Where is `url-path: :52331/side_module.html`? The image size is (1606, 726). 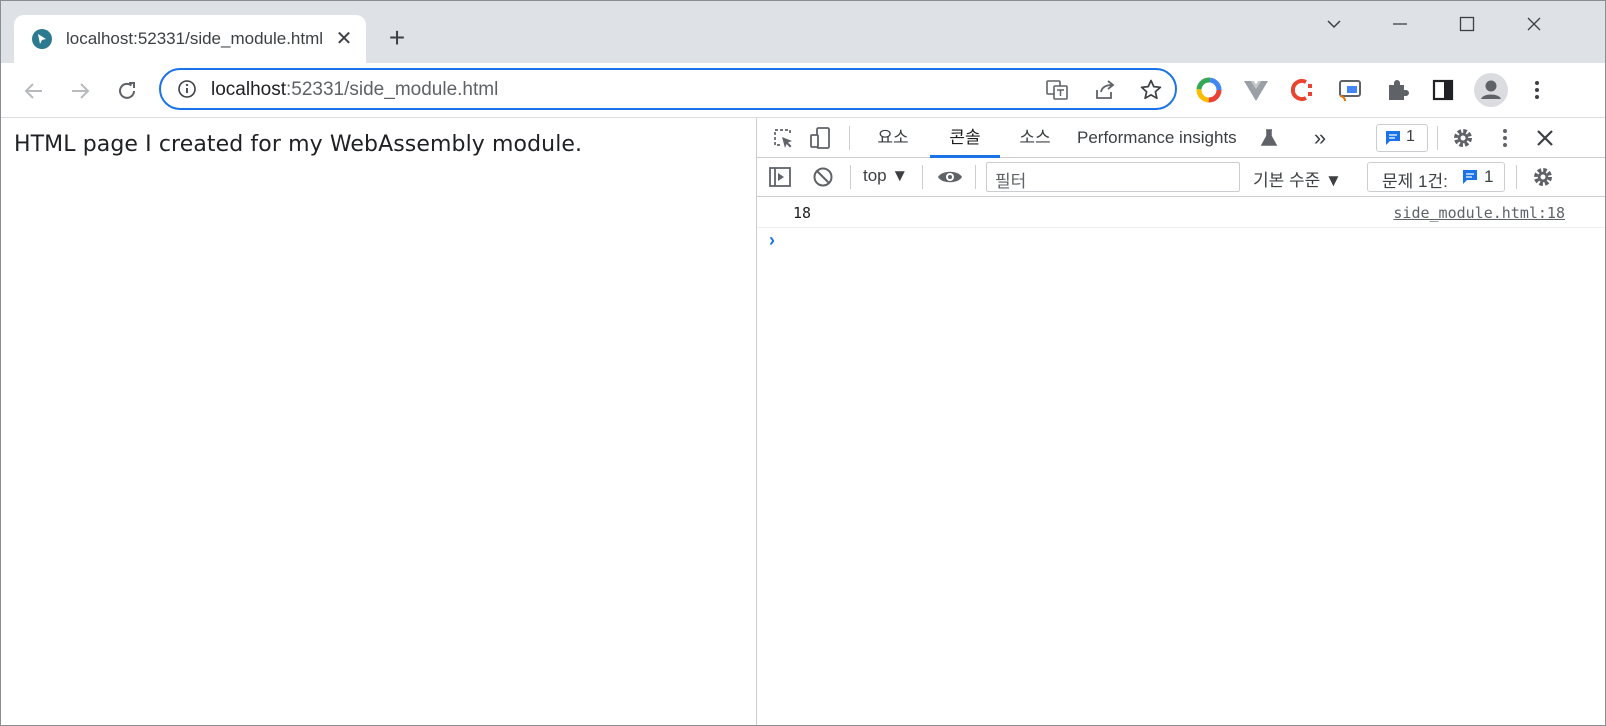
url-path: :52331/side_module.html is located at coordinates (392, 89).